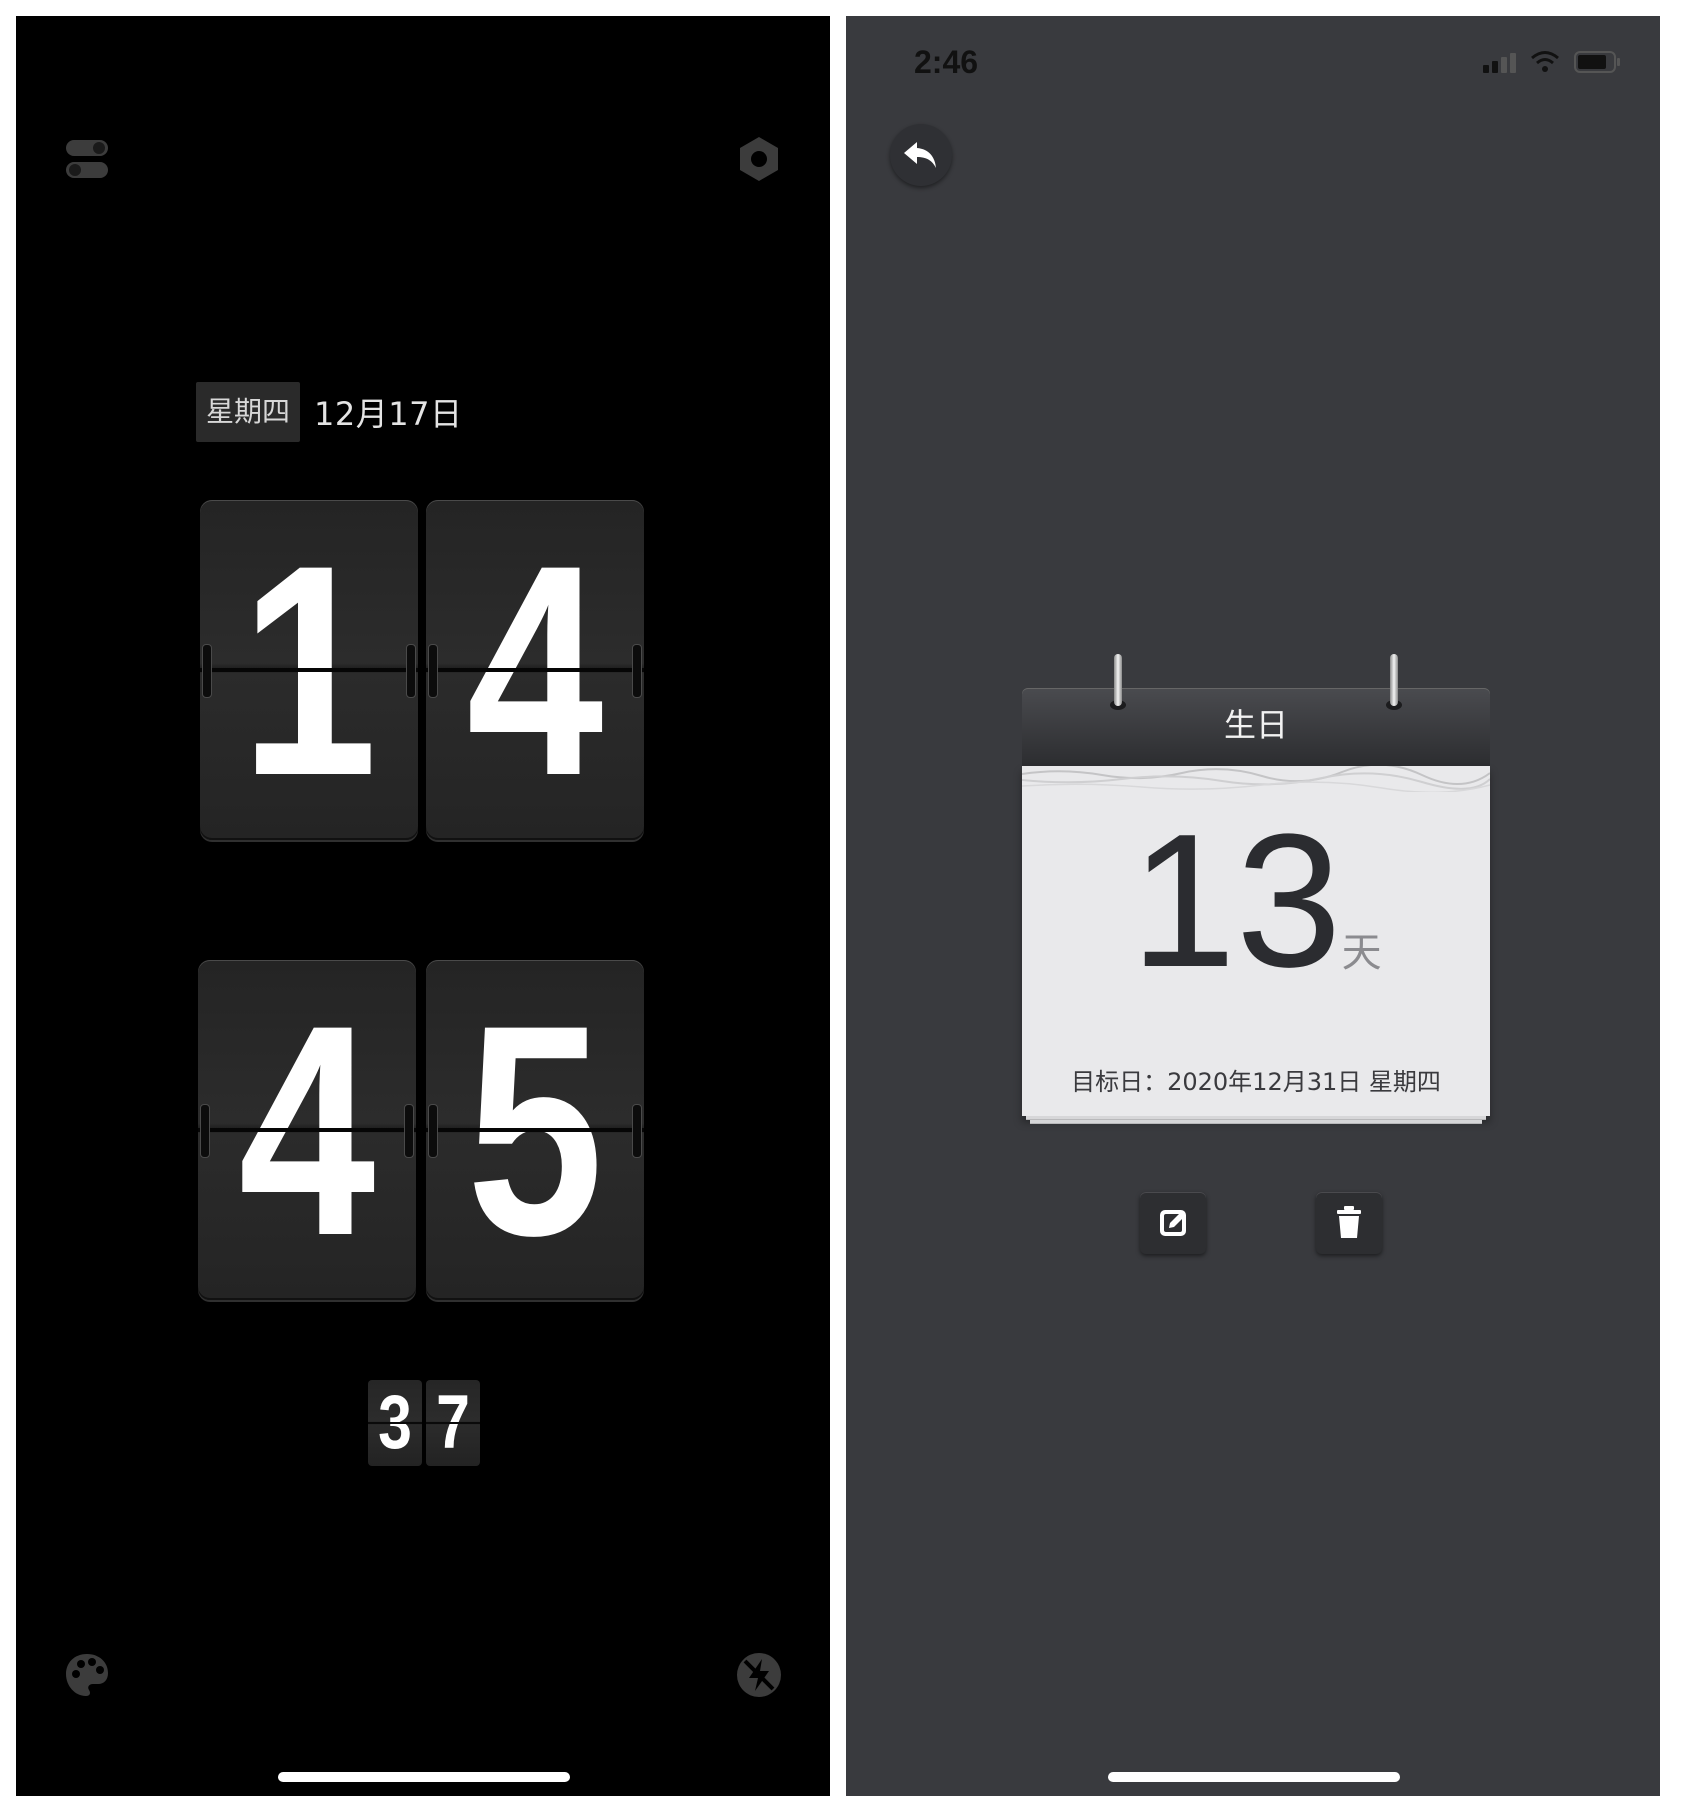 This screenshot has width=1686, height=1812. I want to click on status-time: 2:46, so click(946, 62).